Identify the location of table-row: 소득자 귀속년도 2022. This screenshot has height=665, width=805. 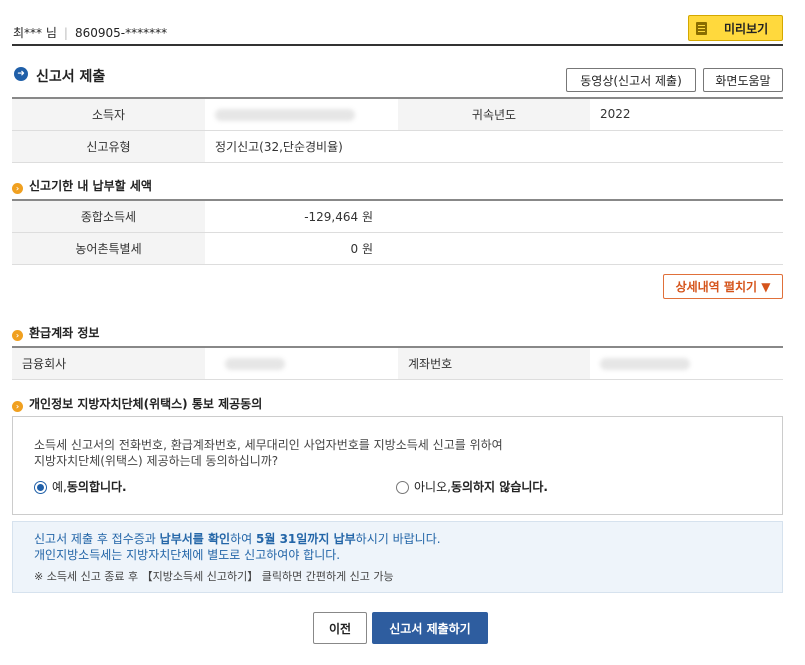
(397, 114).